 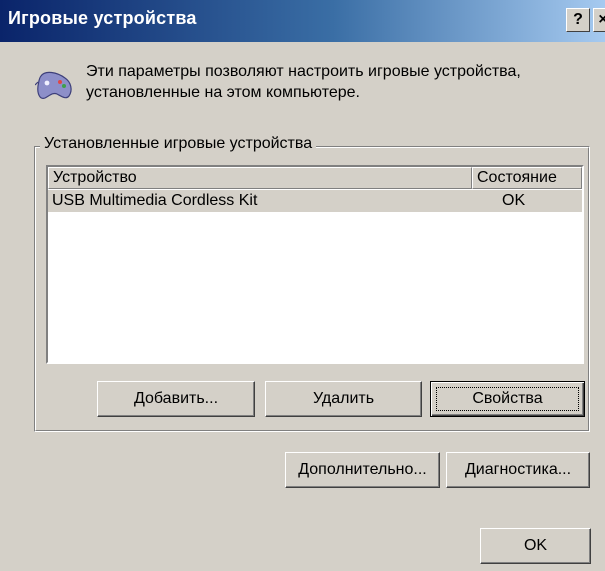 What do you see at coordinates (514, 200) in the screenshot?
I see `device-status: OK` at bounding box center [514, 200].